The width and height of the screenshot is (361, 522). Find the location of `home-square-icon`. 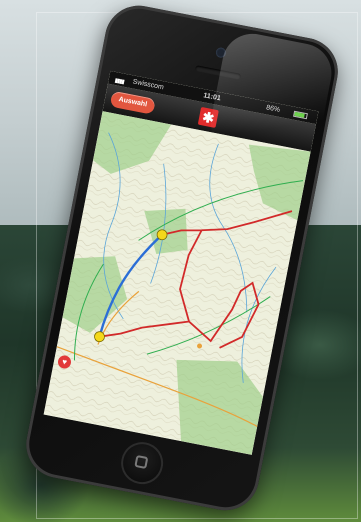

home-square-icon is located at coordinates (141, 462).